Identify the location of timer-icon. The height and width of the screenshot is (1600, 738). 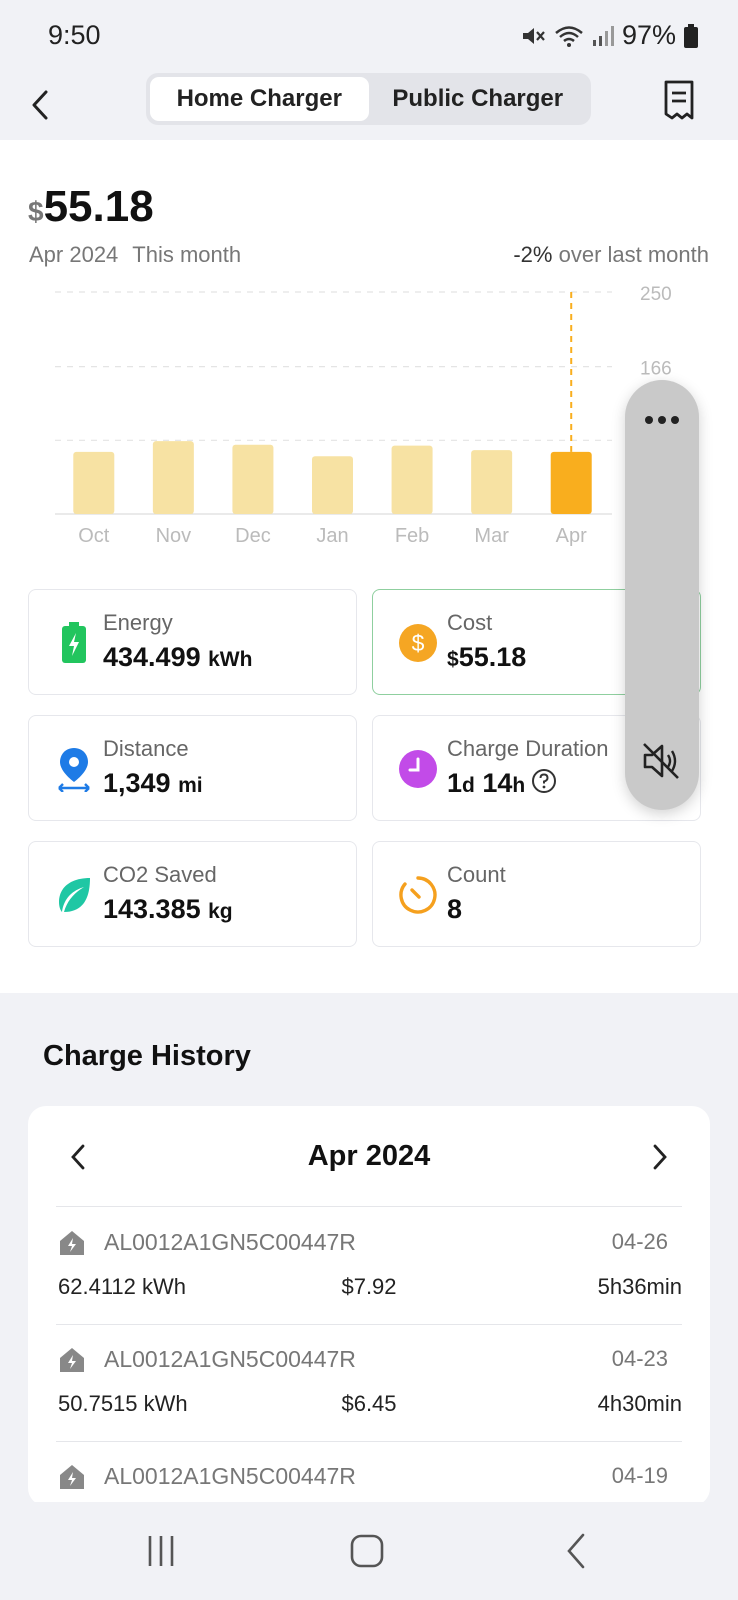
(418, 895).